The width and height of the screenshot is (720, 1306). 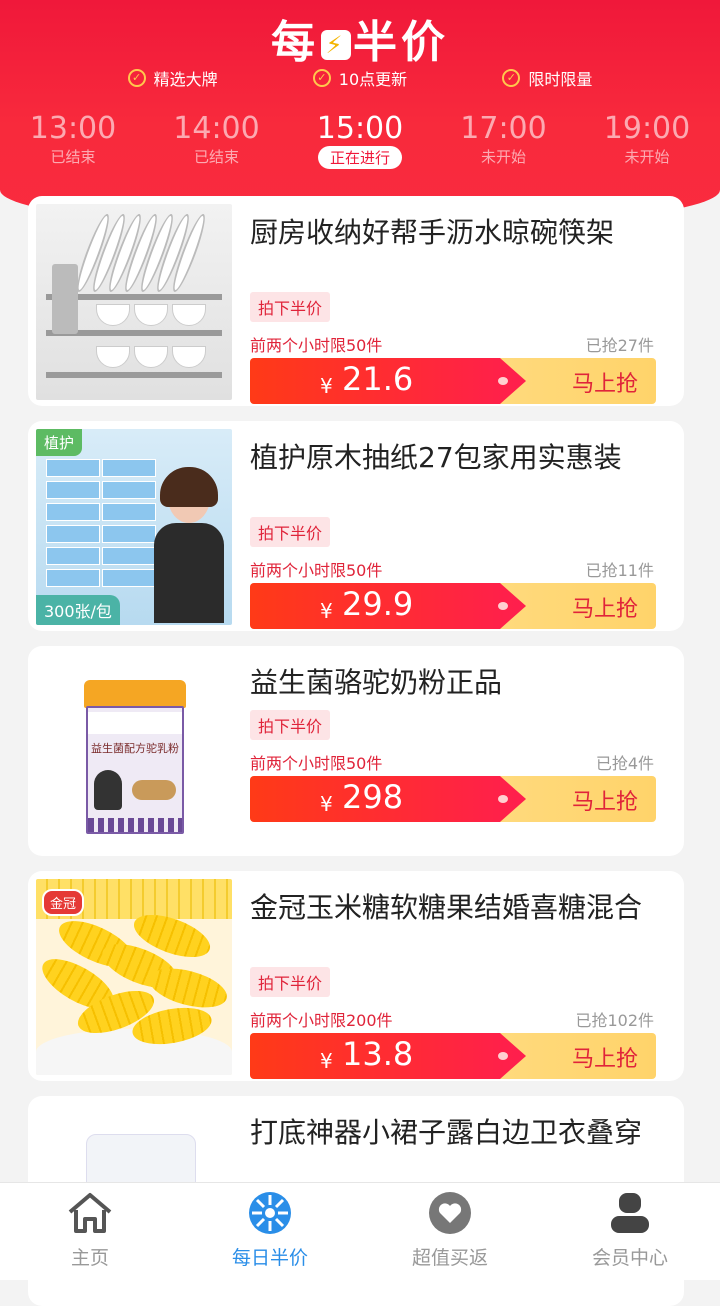 I want to click on feature-item: ✓ 10点更新, so click(x=359, y=78).